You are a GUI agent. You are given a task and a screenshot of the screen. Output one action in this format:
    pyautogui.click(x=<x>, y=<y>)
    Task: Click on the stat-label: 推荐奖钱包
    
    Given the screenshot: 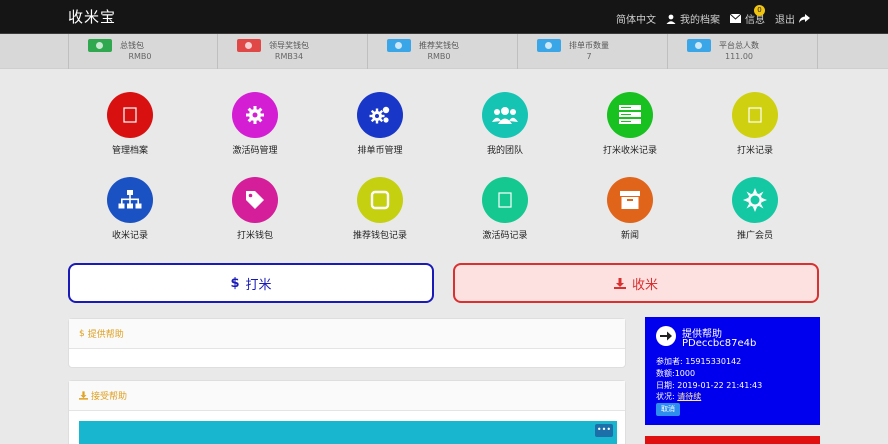 What is the action you would take?
    pyautogui.click(x=439, y=45)
    